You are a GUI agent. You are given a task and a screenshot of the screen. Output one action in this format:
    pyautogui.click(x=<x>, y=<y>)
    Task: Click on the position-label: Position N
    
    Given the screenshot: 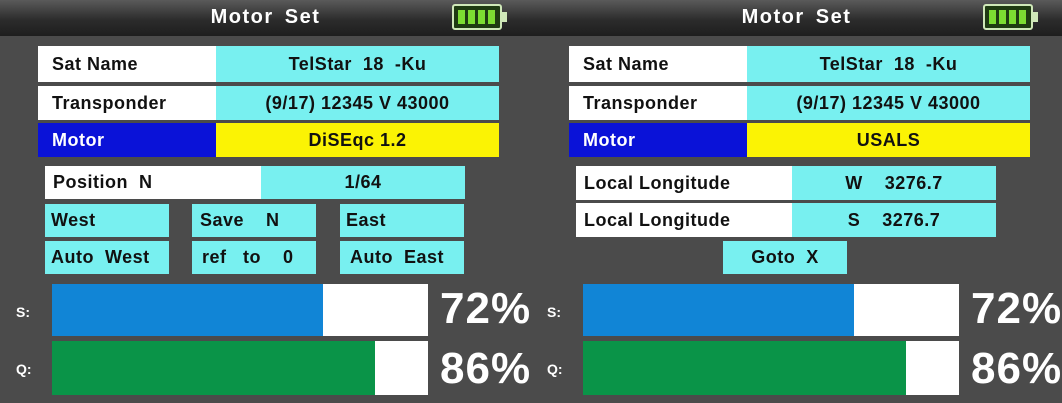 What is the action you would take?
    pyautogui.click(x=154, y=182)
    